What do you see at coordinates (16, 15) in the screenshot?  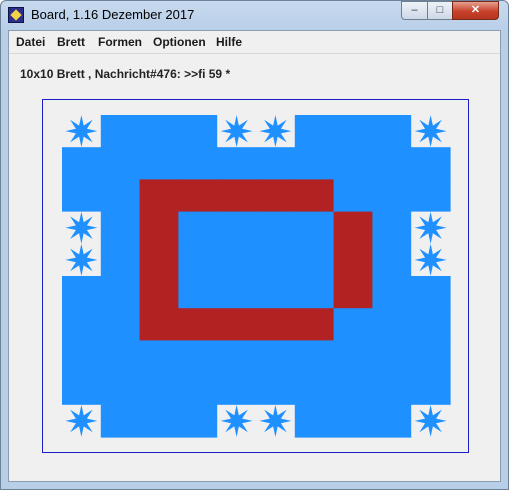 I see `app-icon` at bounding box center [16, 15].